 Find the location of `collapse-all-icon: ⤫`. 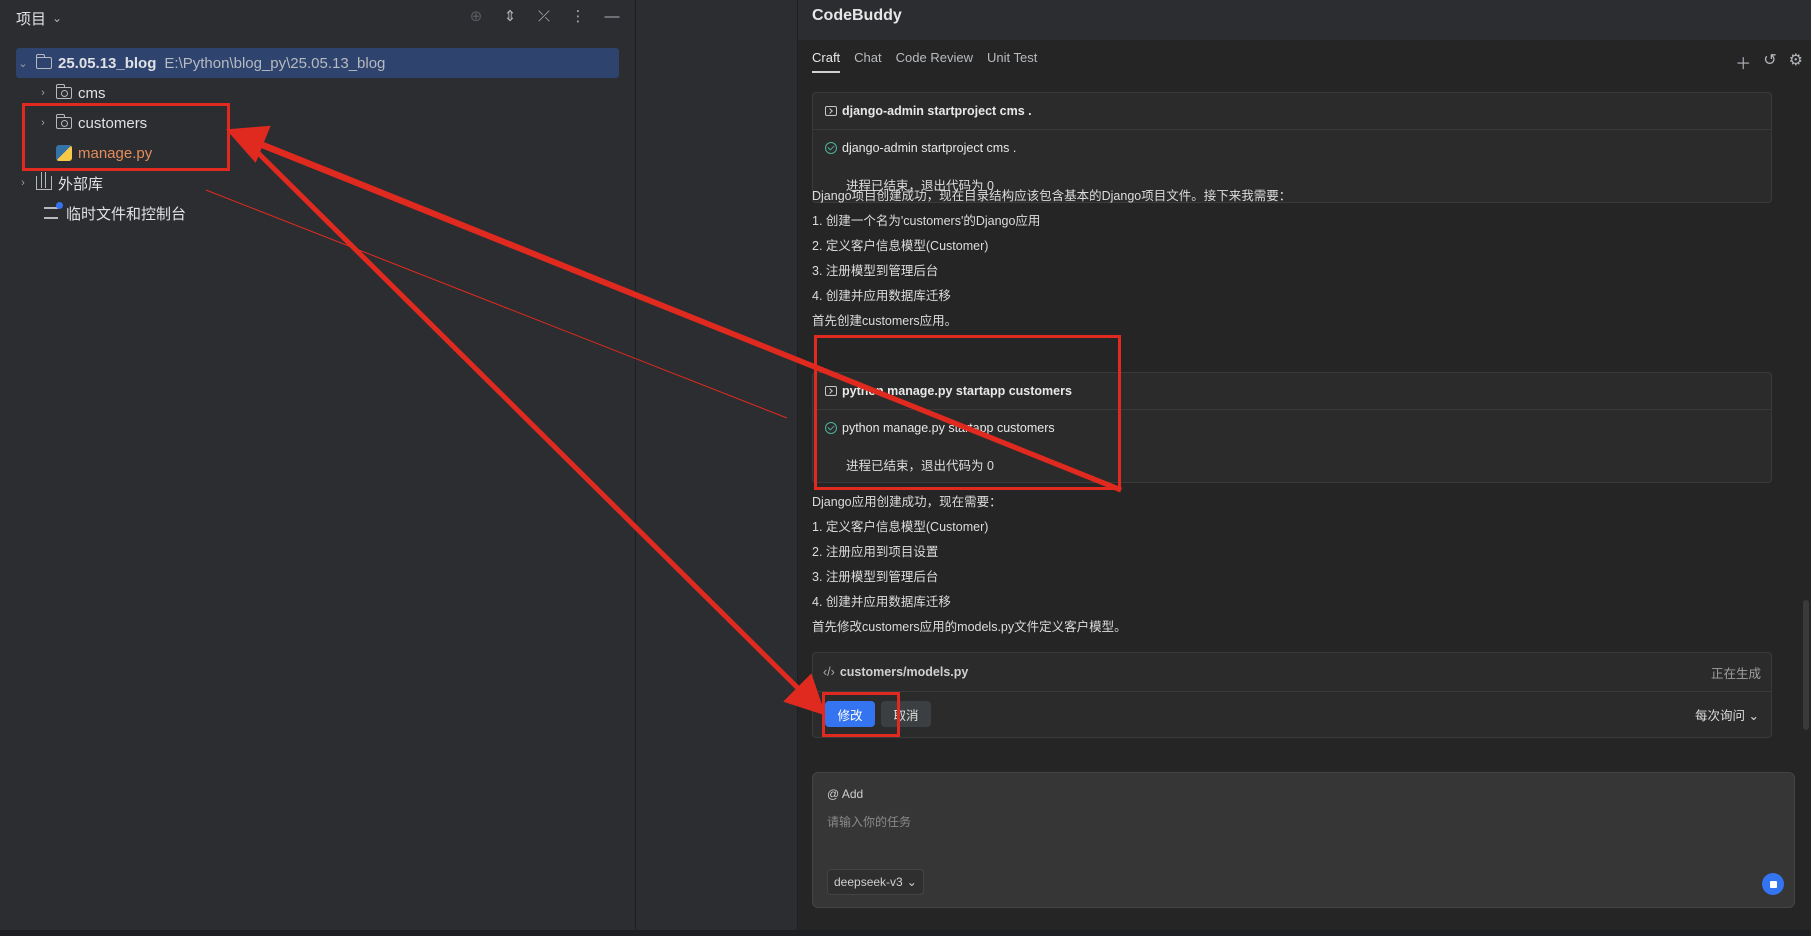

collapse-all-icon: ⤫ is located at coordinates (544, 16).